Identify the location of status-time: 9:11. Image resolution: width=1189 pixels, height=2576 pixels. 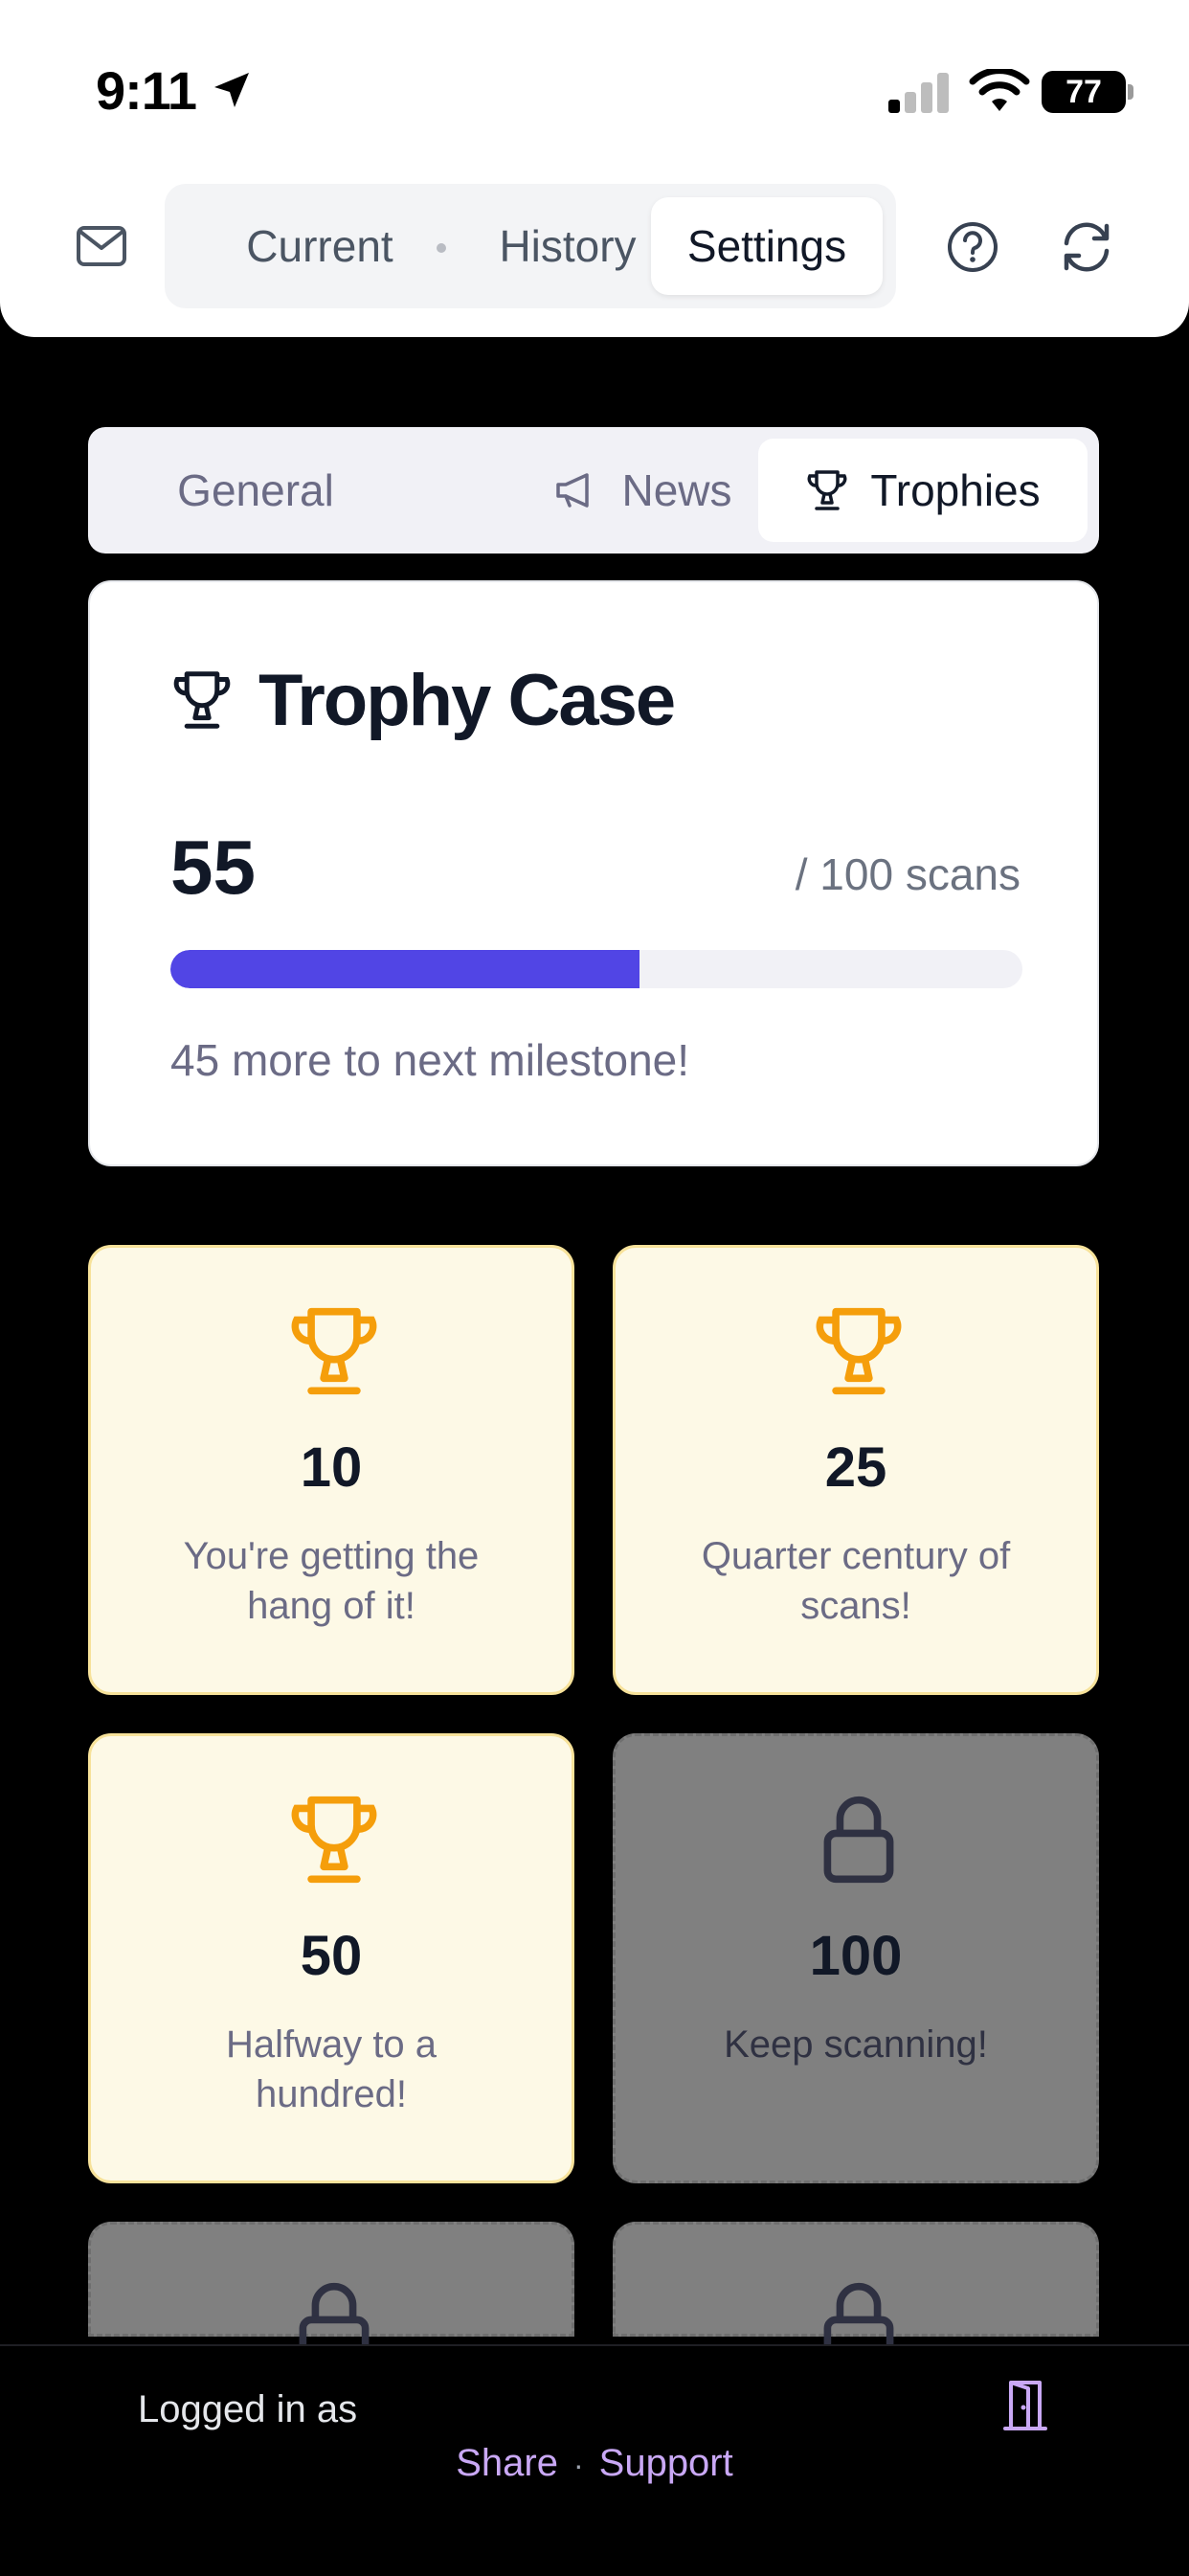
(146, 90).